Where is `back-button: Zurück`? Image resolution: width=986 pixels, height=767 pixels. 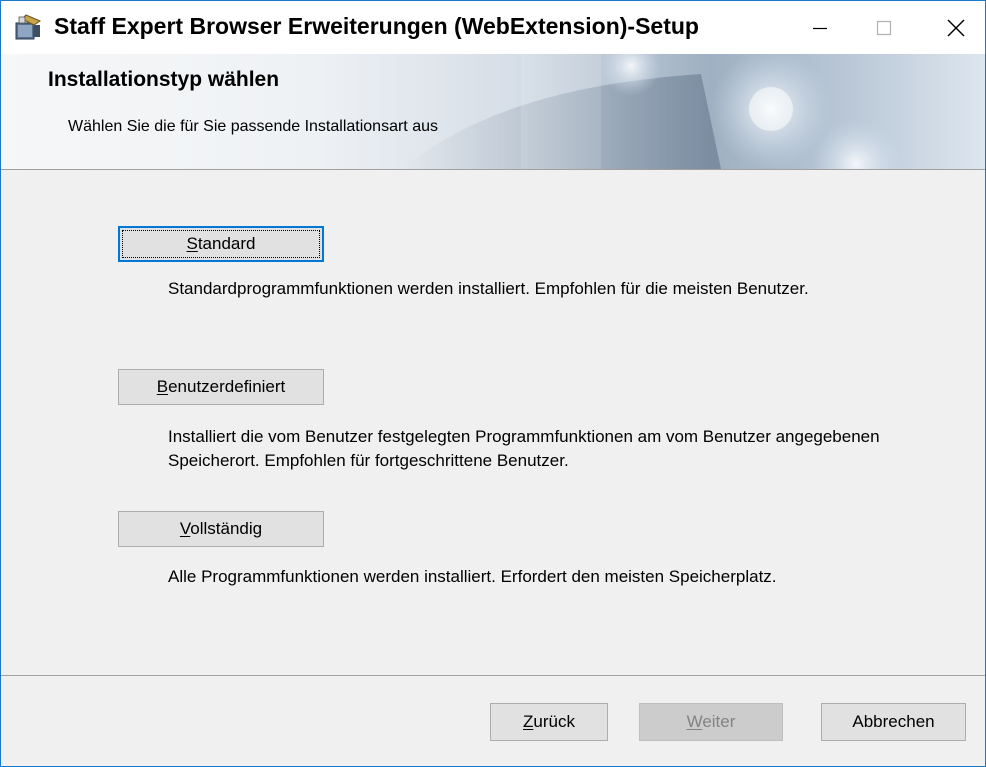
back-button: Zurück is located at coordinates (549, 722).